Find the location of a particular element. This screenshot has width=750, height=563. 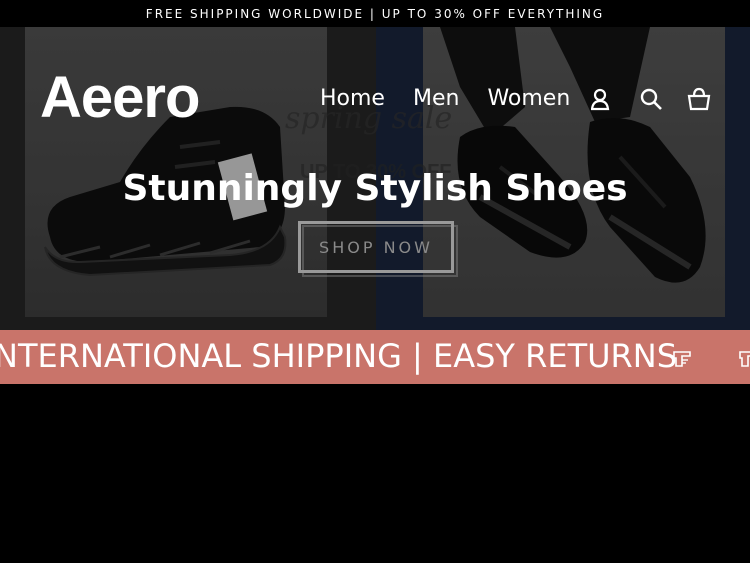

account-icon is located at coordinates (603, 99).